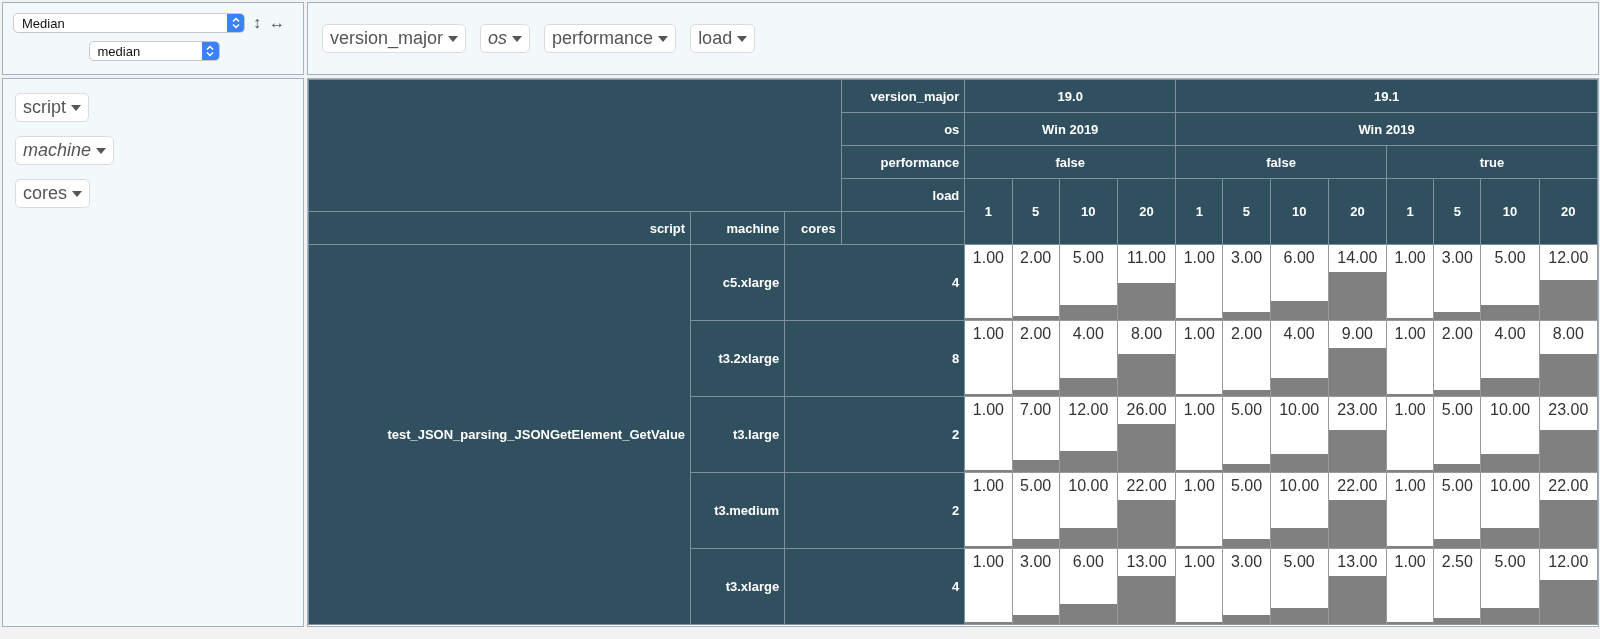 This screenshot has width=1600, height=639. What do you see at coordinates (1457, 561) in the screenshot?
I see `table-cell-text: 2.50` at bounding box center [1457, 561].